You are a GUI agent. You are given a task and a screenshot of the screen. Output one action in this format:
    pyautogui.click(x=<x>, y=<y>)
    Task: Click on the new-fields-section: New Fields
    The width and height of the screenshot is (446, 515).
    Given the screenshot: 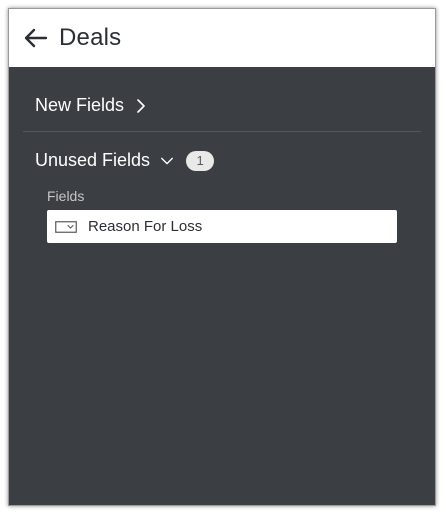 What is the action you would take?
    pyautogui.click(x=228, y=105)
    